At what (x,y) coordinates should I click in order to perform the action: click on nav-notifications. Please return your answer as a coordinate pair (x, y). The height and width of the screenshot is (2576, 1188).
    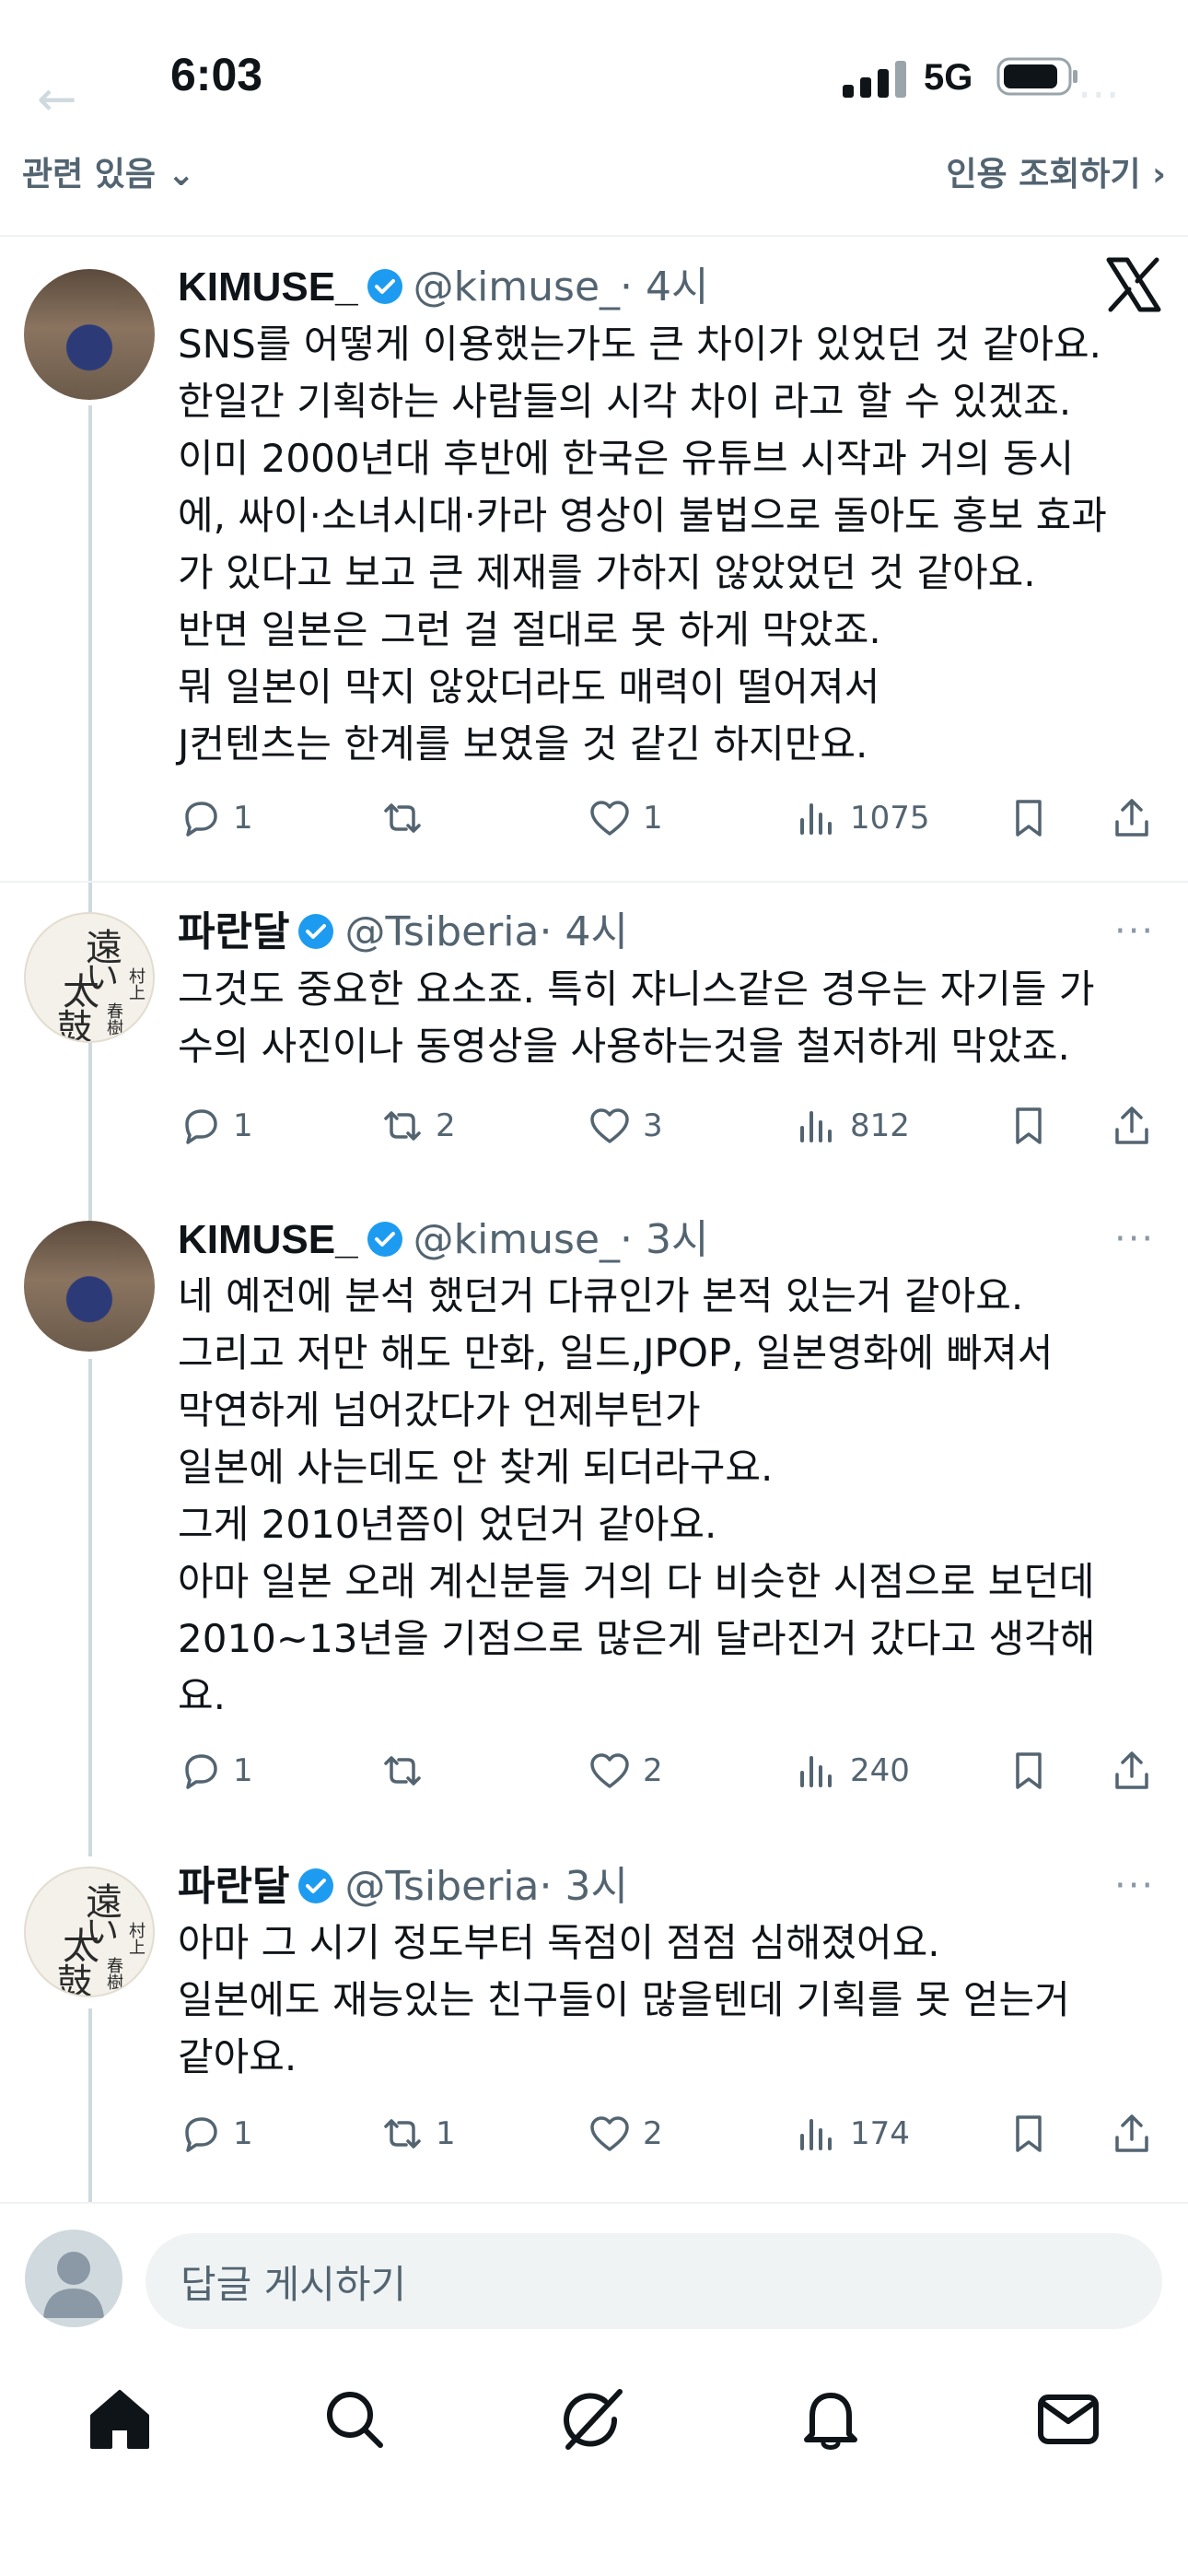
    Looking at the image, I should click on (831, 2419).